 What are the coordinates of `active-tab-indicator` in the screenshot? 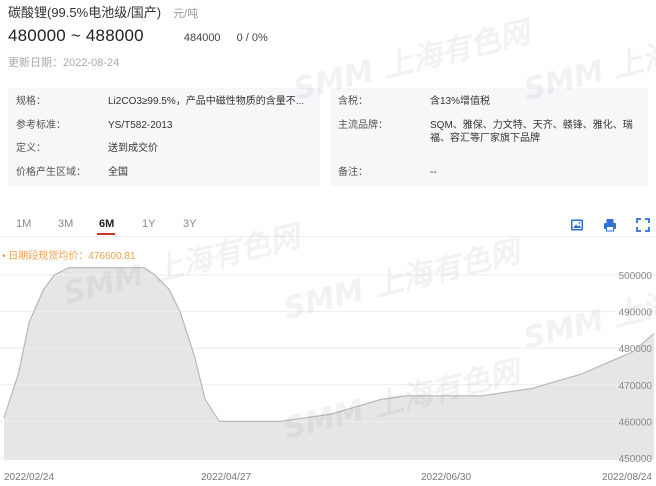 It's located at (106, 234).